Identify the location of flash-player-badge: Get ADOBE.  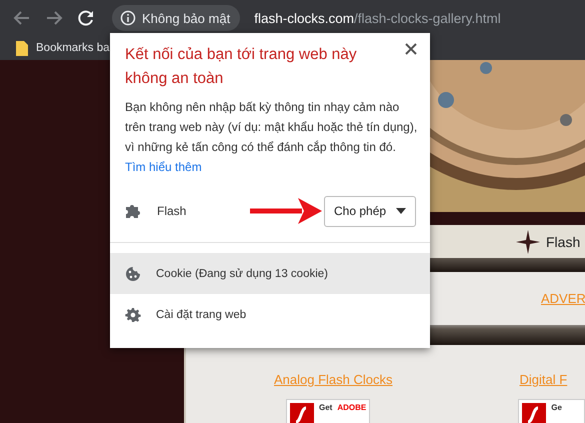
(328, 411).